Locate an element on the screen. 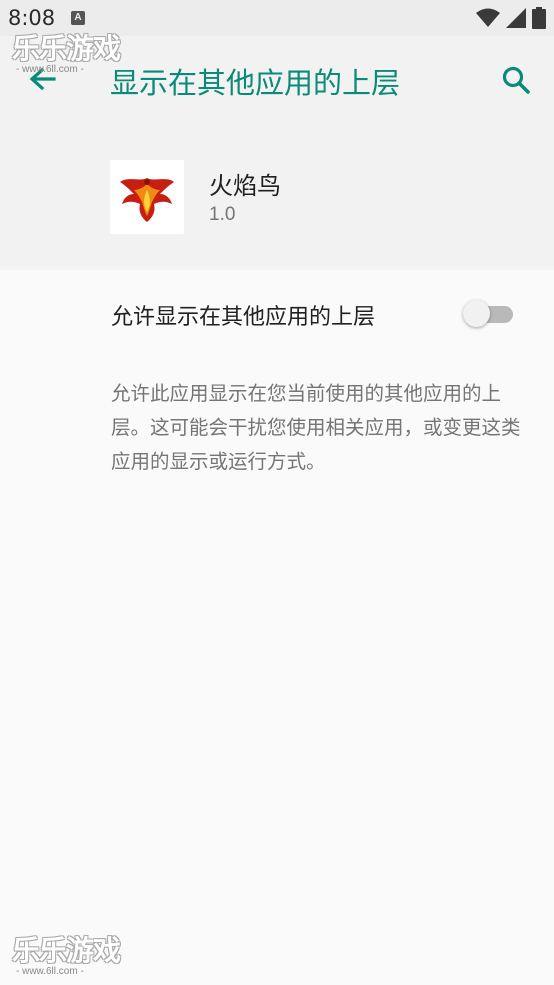  app-name: 火焰鸟 is located at coordinates (245, 186).